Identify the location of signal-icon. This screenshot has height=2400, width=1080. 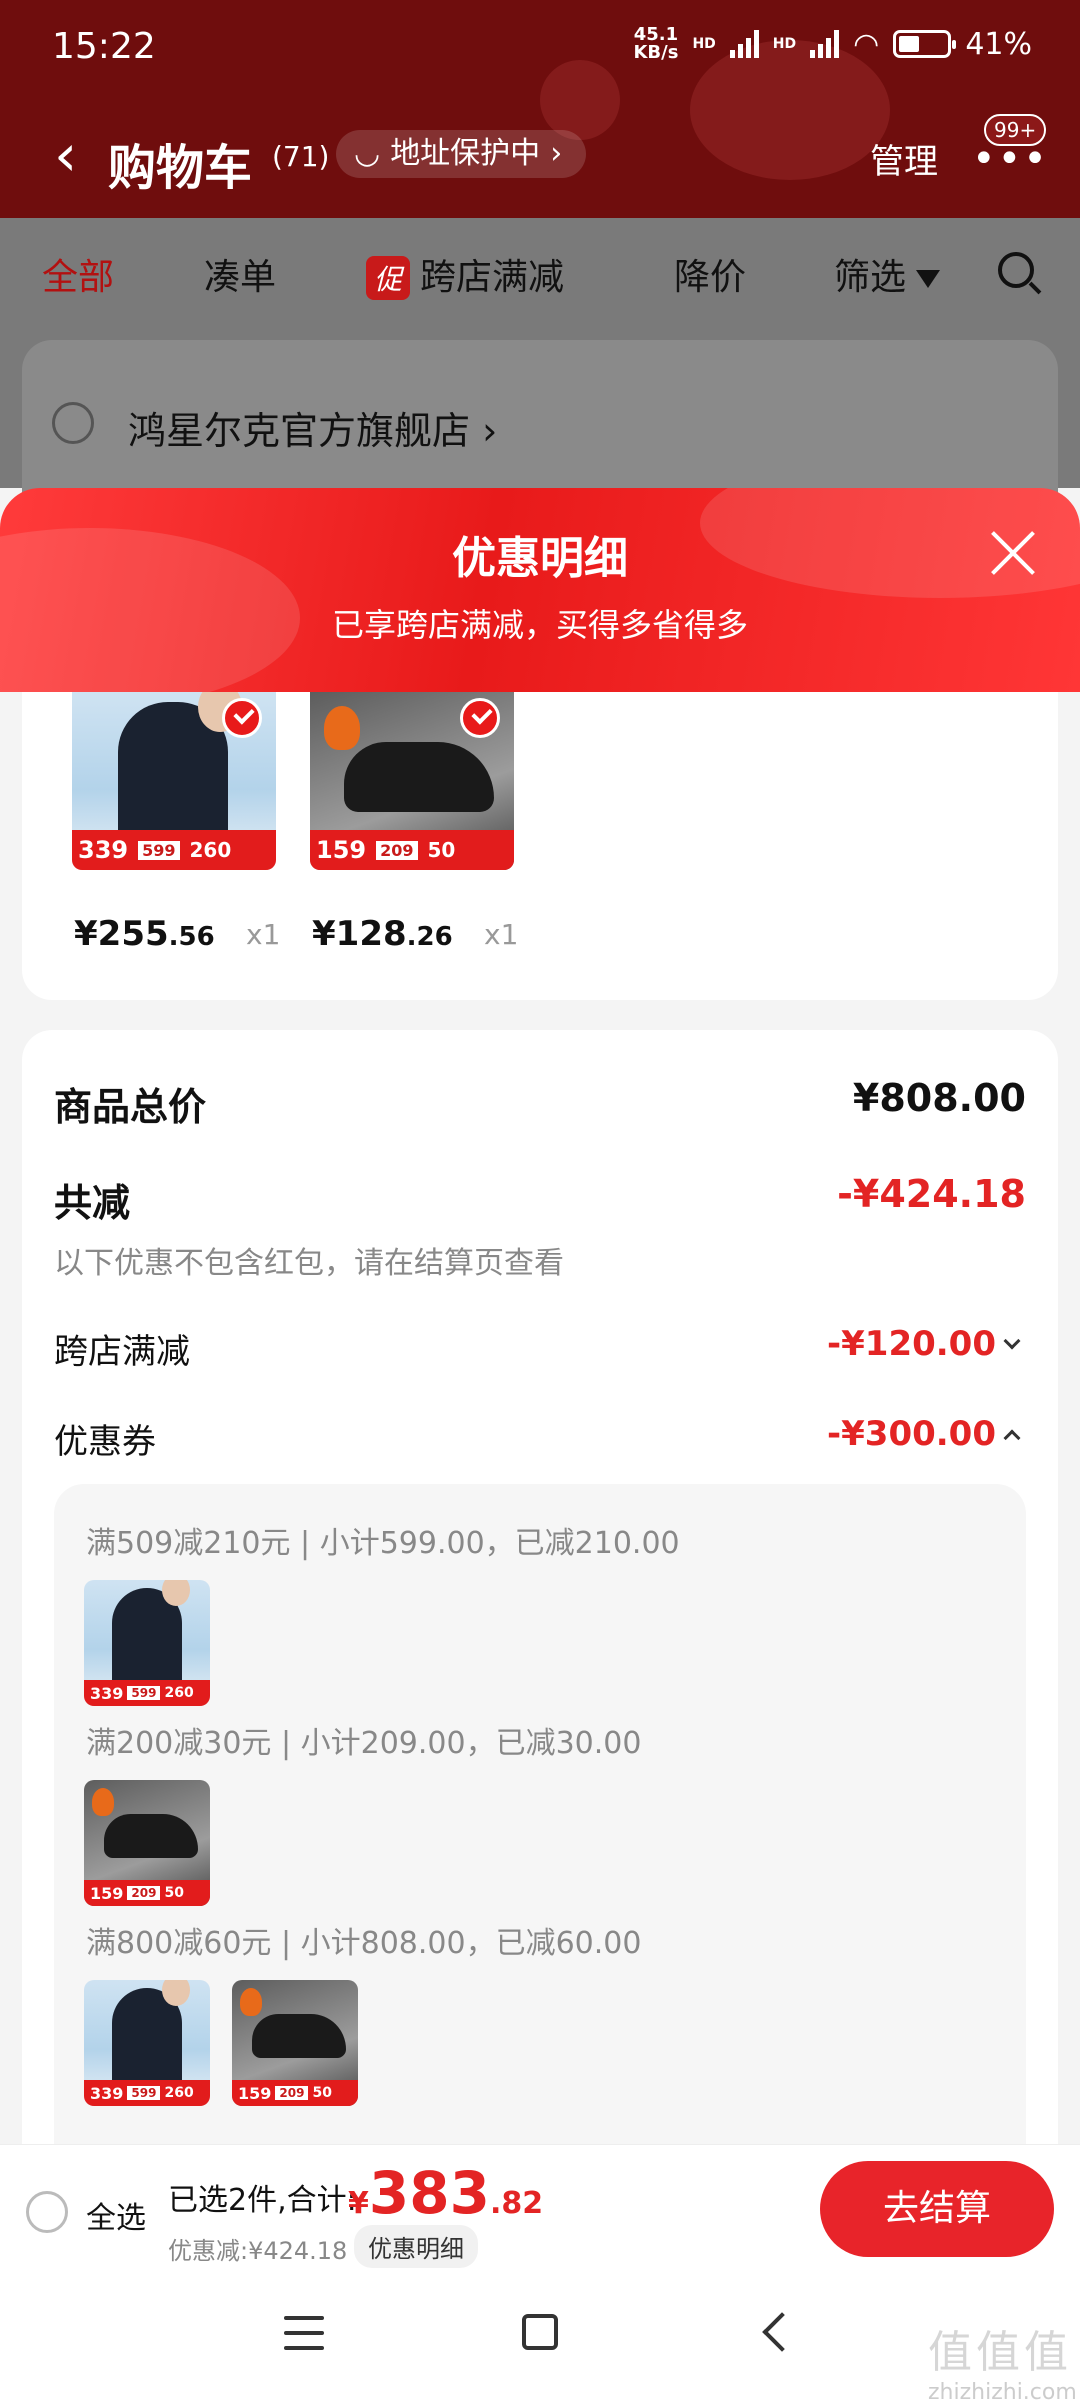
(744, 44).